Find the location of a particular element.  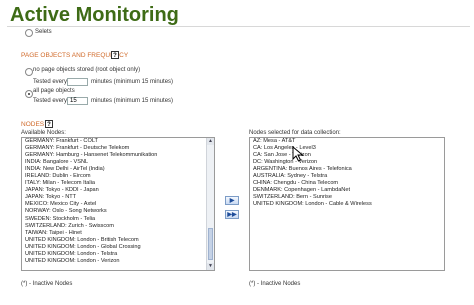

available-node-item: UNITED KINGDOM: London - British Telecom is located at coordinates (118, 240).